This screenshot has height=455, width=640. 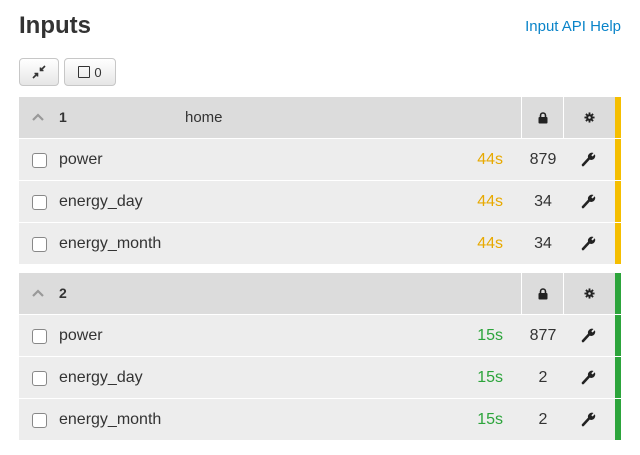 I want to click on toolbar: 0, so click(x=67, y=72).